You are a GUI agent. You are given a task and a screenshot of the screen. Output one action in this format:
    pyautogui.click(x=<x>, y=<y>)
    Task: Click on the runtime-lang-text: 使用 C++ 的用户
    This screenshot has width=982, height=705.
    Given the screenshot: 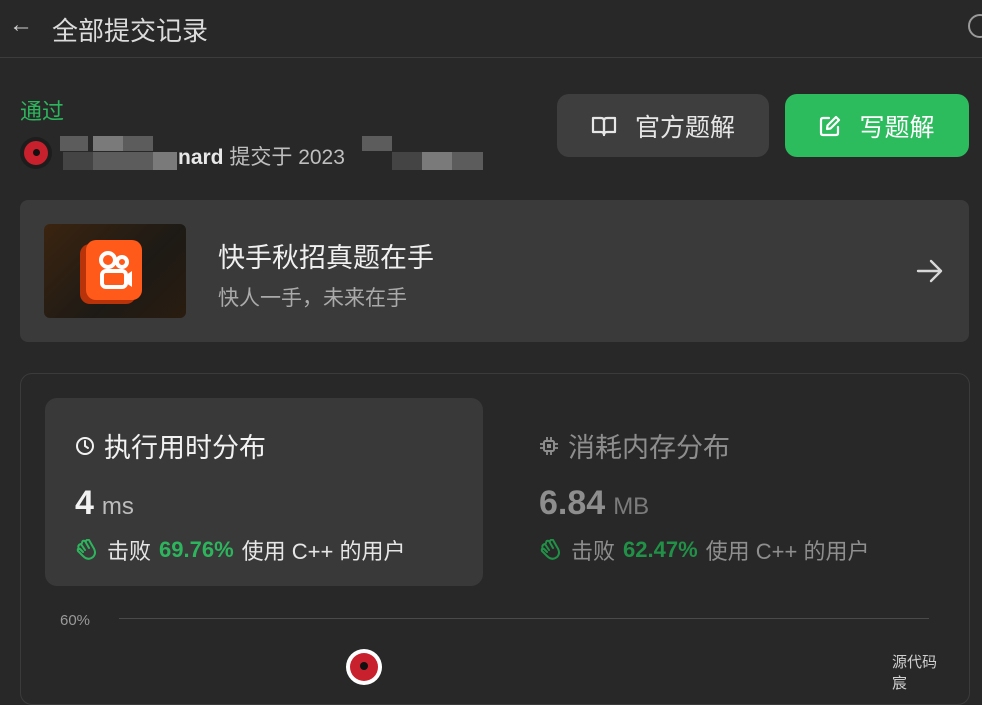 What is the action you would take?
    pyautogui.click(x=323, y=551)
    